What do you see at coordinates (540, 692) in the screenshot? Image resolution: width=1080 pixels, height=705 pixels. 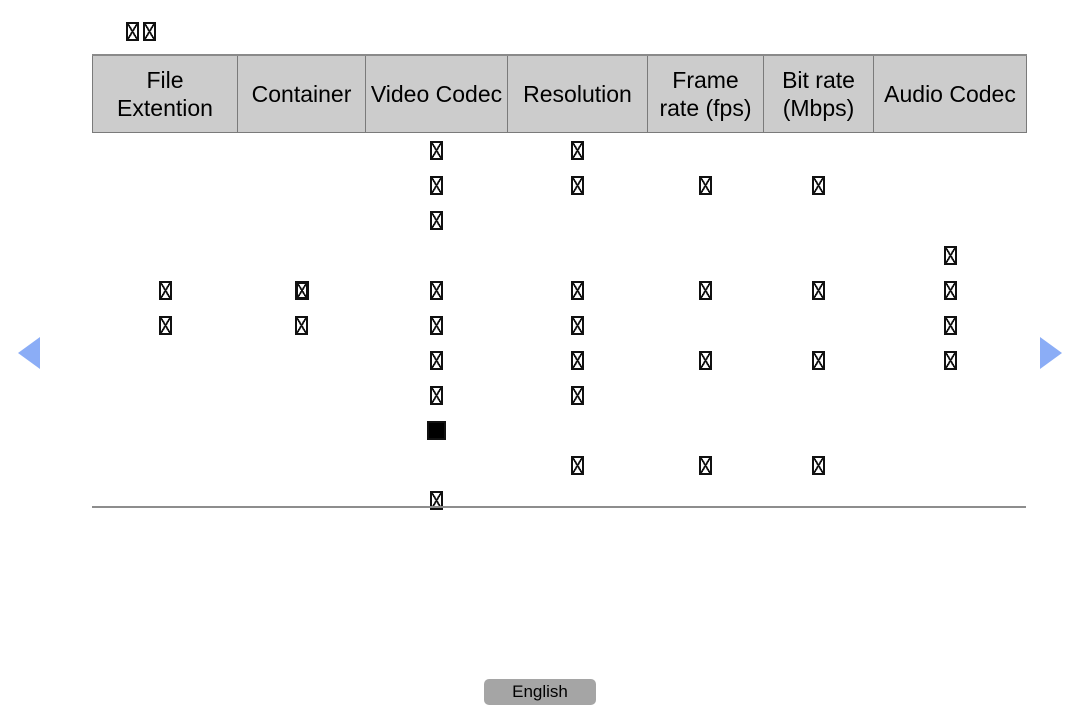 I see `language-button: English` at bounding box center [540, 692].